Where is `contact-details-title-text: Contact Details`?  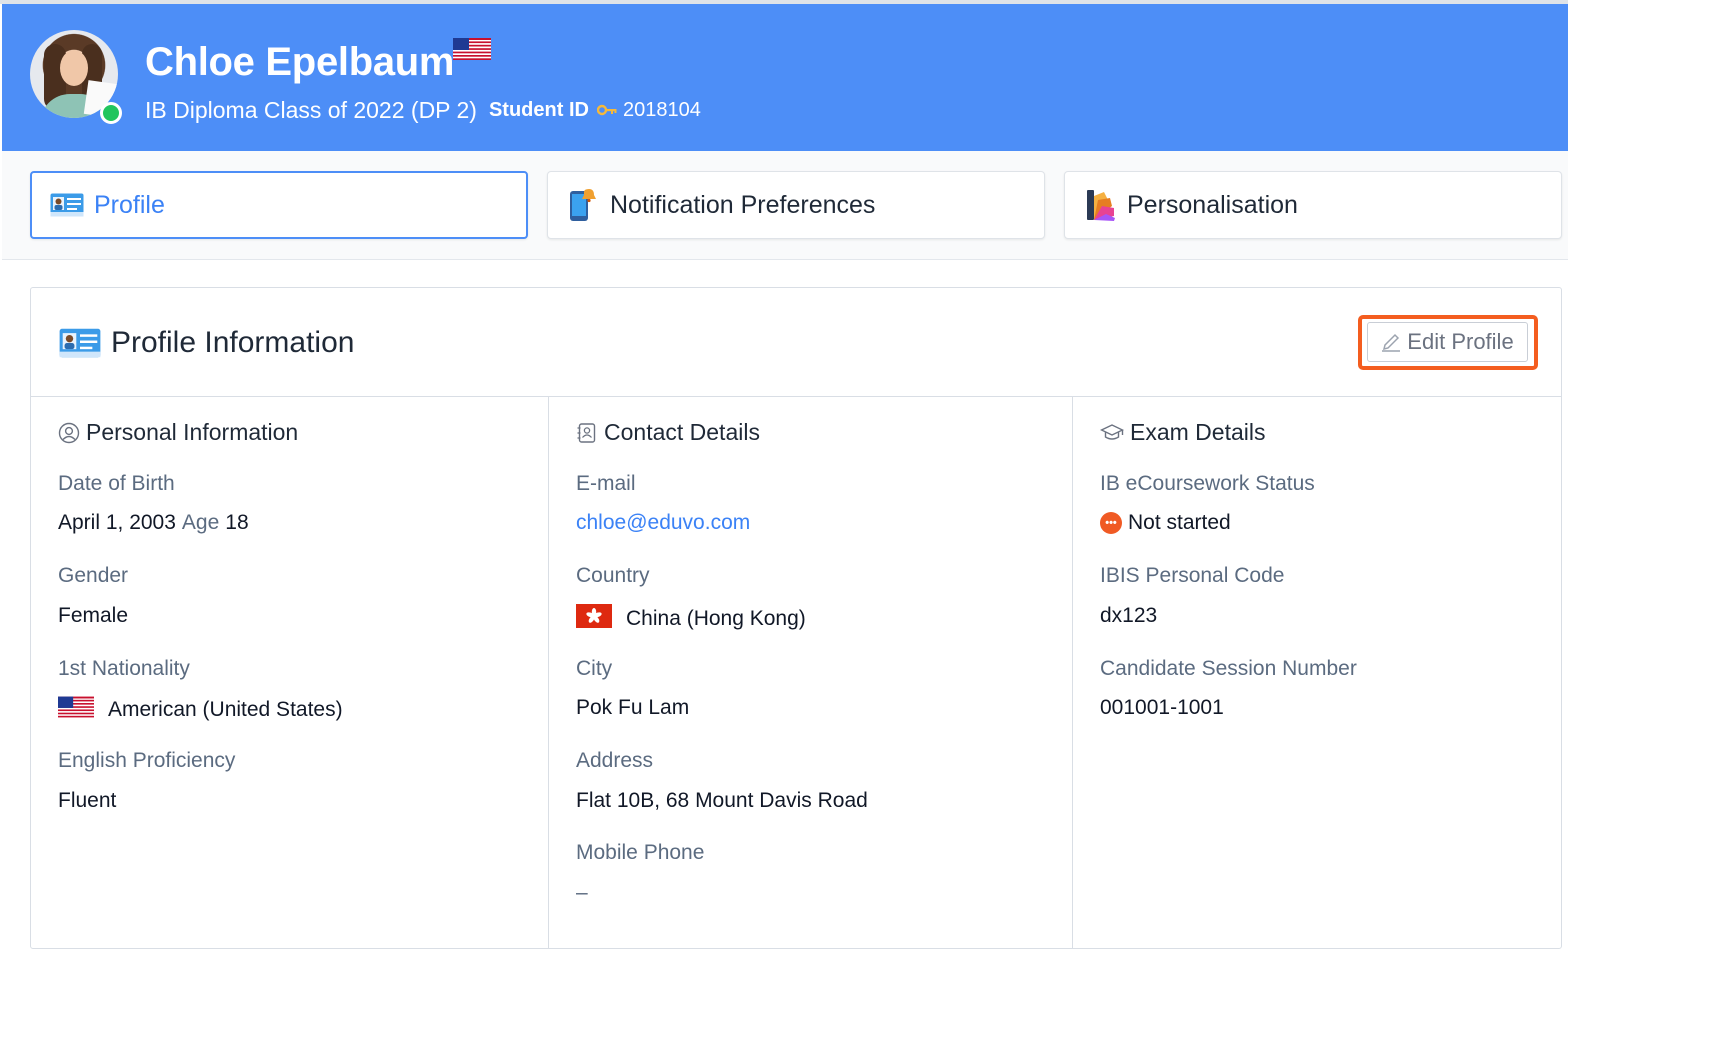
contact-details-title-text: Contact Details is located at coordinates (682, 432).